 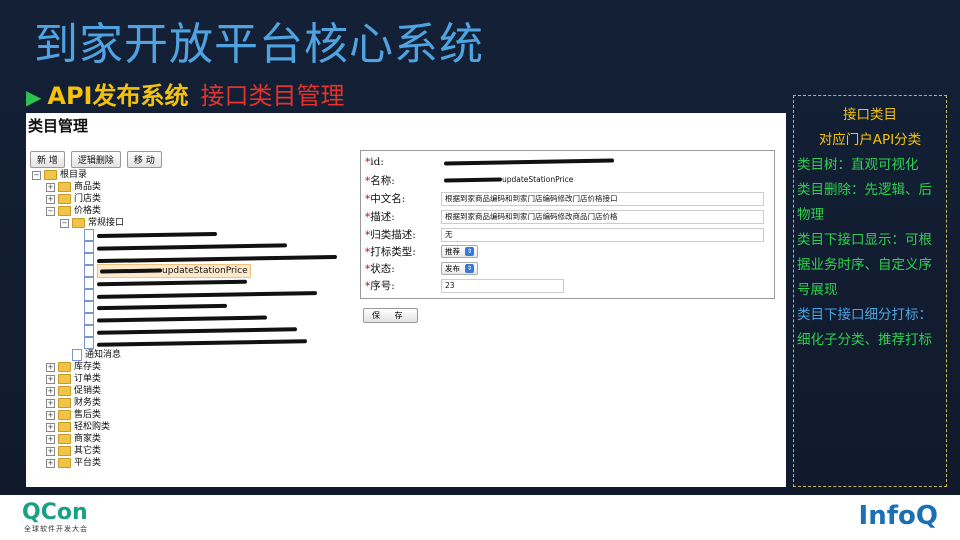 What do you see at coordinates (864, 315) in the screenshot?
I see `note-line: 类目下接口细分打标：` at bounding box center [864, 315].